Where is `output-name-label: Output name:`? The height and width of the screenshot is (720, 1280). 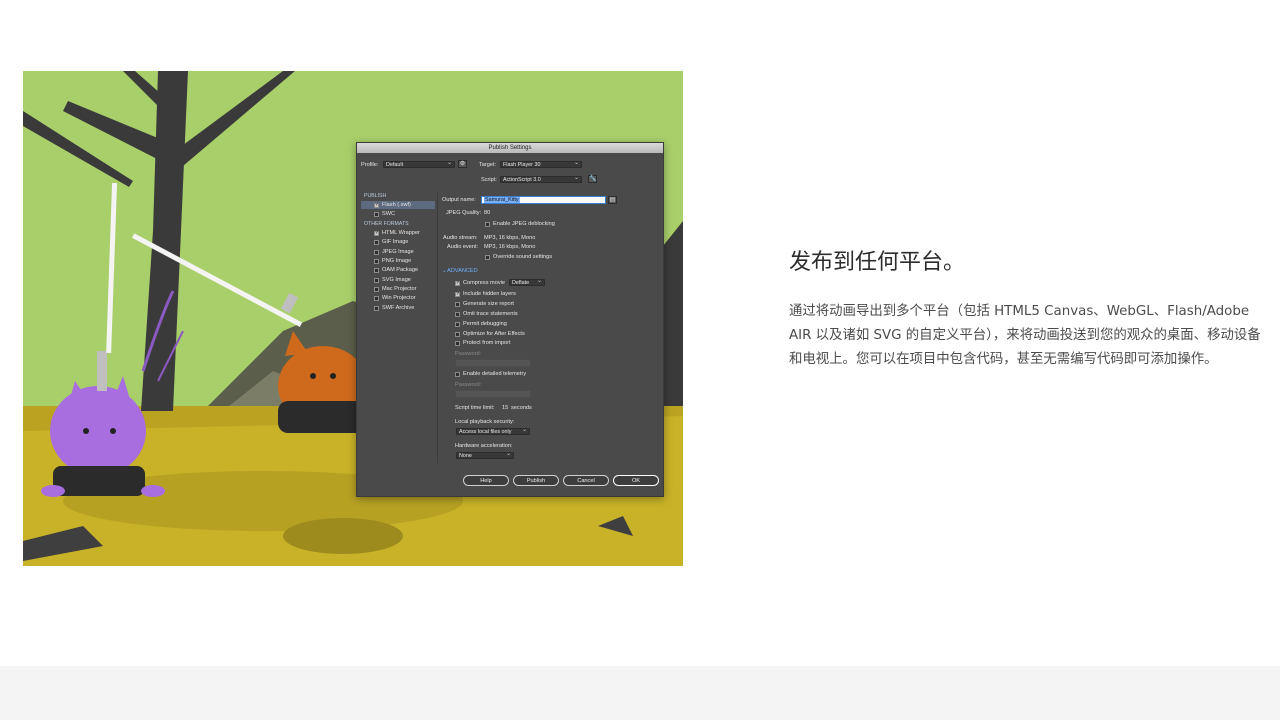 output-name-label: Output name: is located at coordinates (459, 200).